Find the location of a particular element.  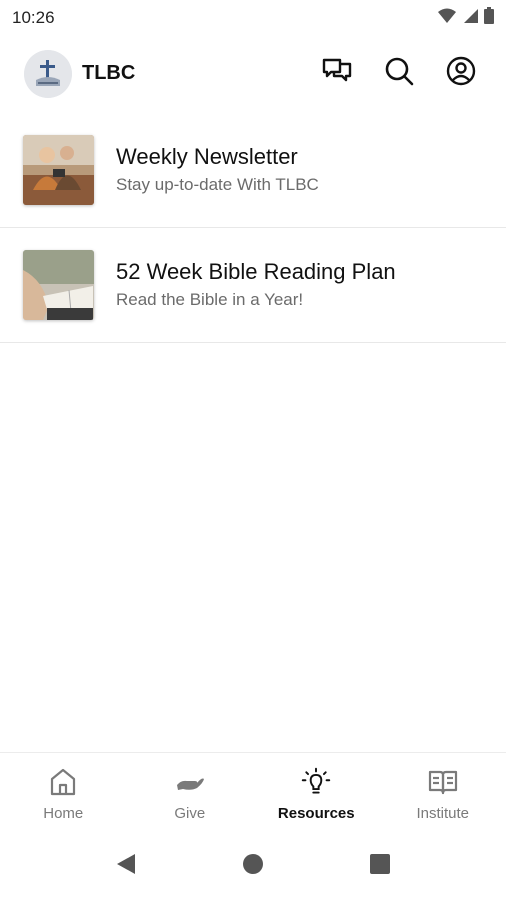

app-header: TLBC is located at coordinates (253, 74).